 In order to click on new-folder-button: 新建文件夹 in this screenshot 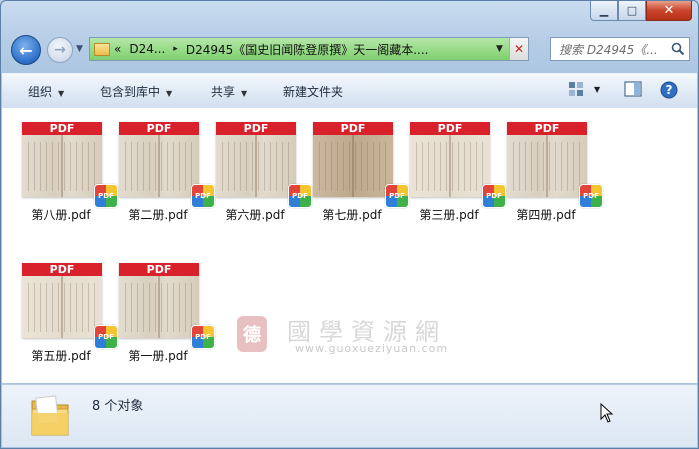, I will do `click(313, 91)`.